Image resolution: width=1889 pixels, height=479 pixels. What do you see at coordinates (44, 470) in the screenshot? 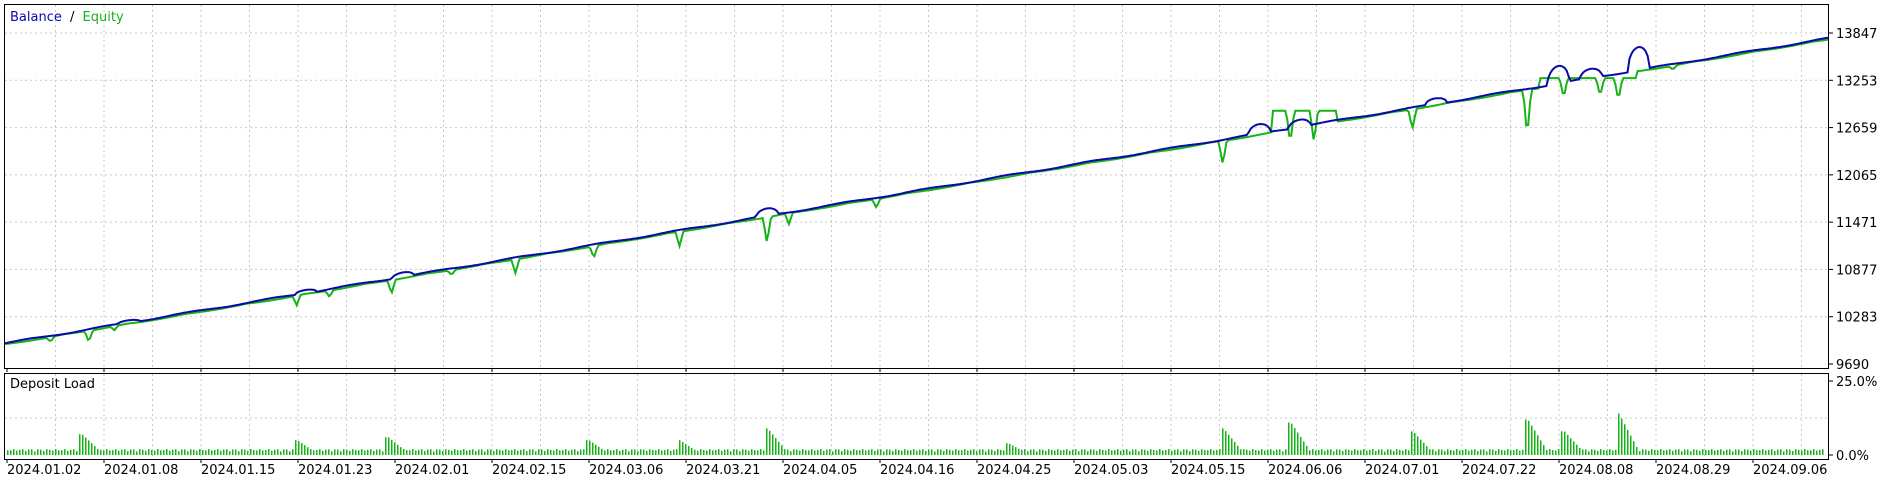
I see `x-tick-label: 2024.01.02` at bounding box center [44, 470].